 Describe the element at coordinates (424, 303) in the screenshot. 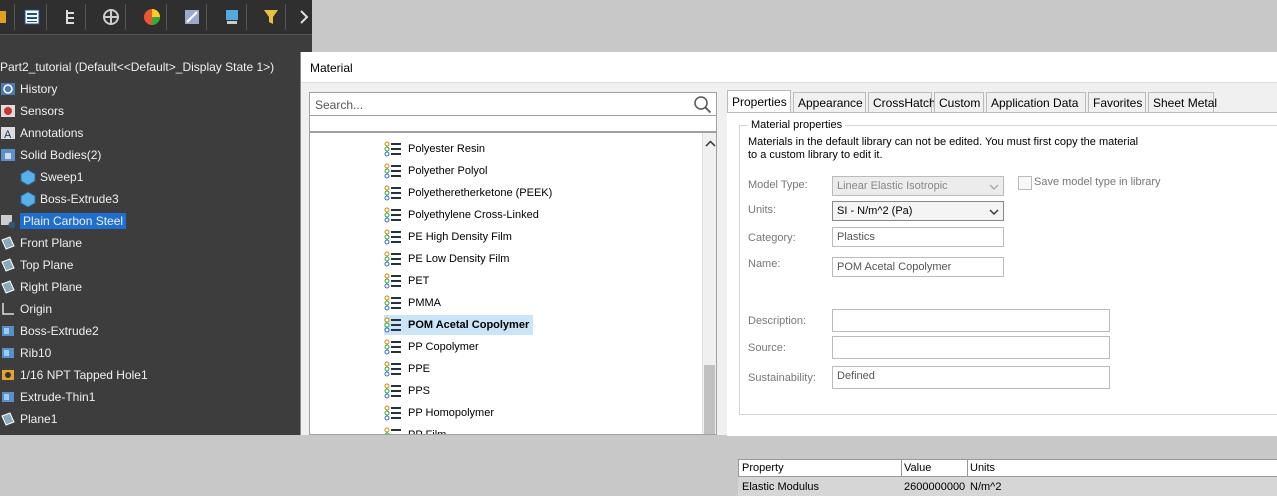

I see `material-item-label: PMMA` at that location.